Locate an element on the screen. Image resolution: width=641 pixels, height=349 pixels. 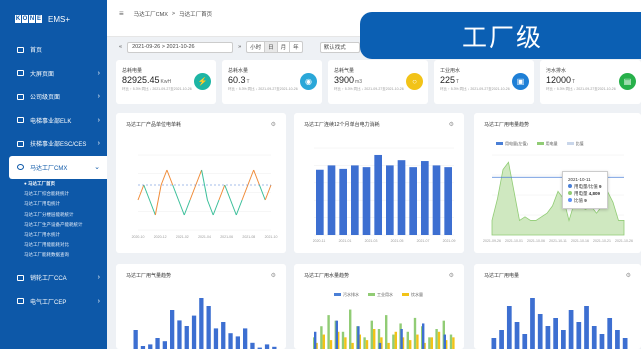
submenu-item: 马达工厂用能能耗对比 is located at coordinates (65, 245).